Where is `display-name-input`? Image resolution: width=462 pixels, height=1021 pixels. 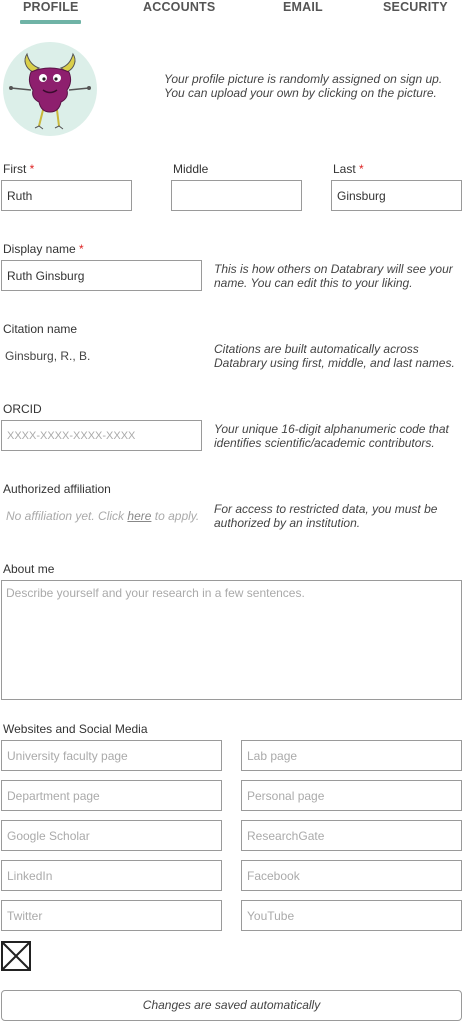
display-name-input is located at coordinates (101, 275).